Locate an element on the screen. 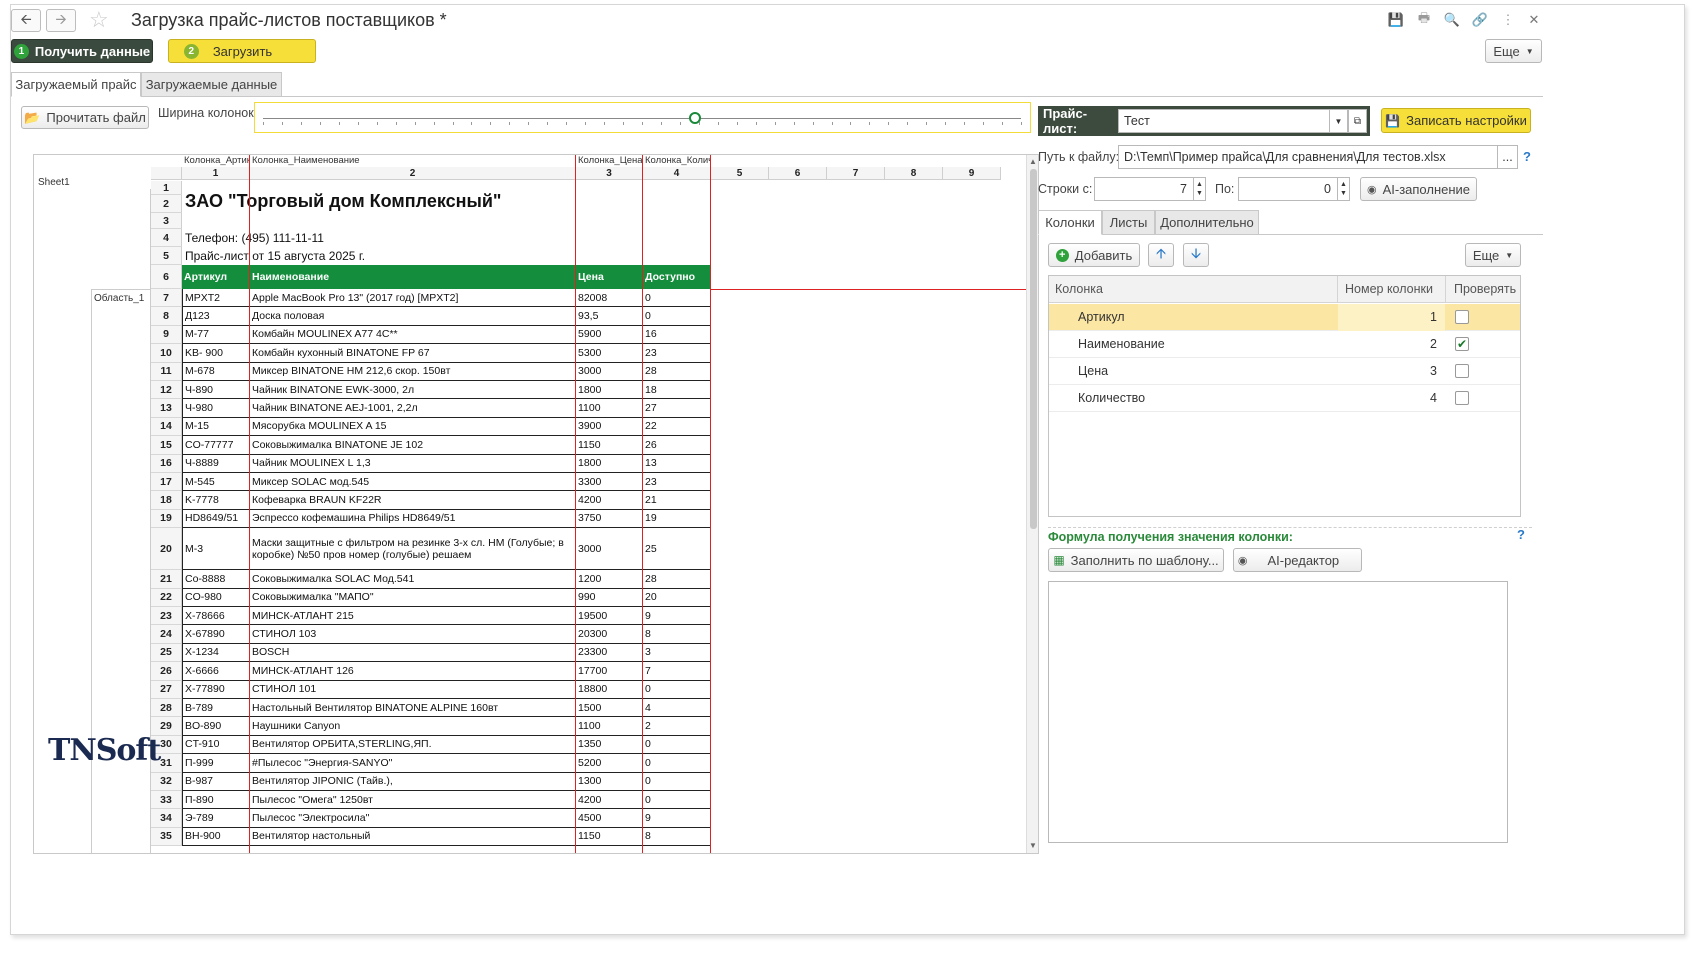 This screenshot has height=958, width=1703. table-cell: CO-980 is located at coordinates (216, 597).